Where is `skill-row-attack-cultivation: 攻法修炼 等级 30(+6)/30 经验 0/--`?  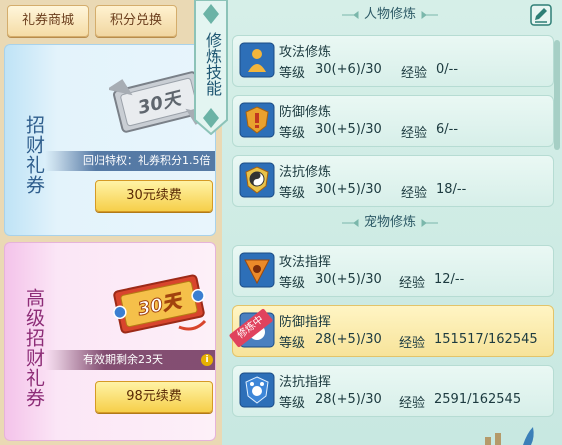
skill-row-attack-cultivation: 攻法修炼 等级 30(+6)/30 经验 0/-- is located at coordinates (393, 61).